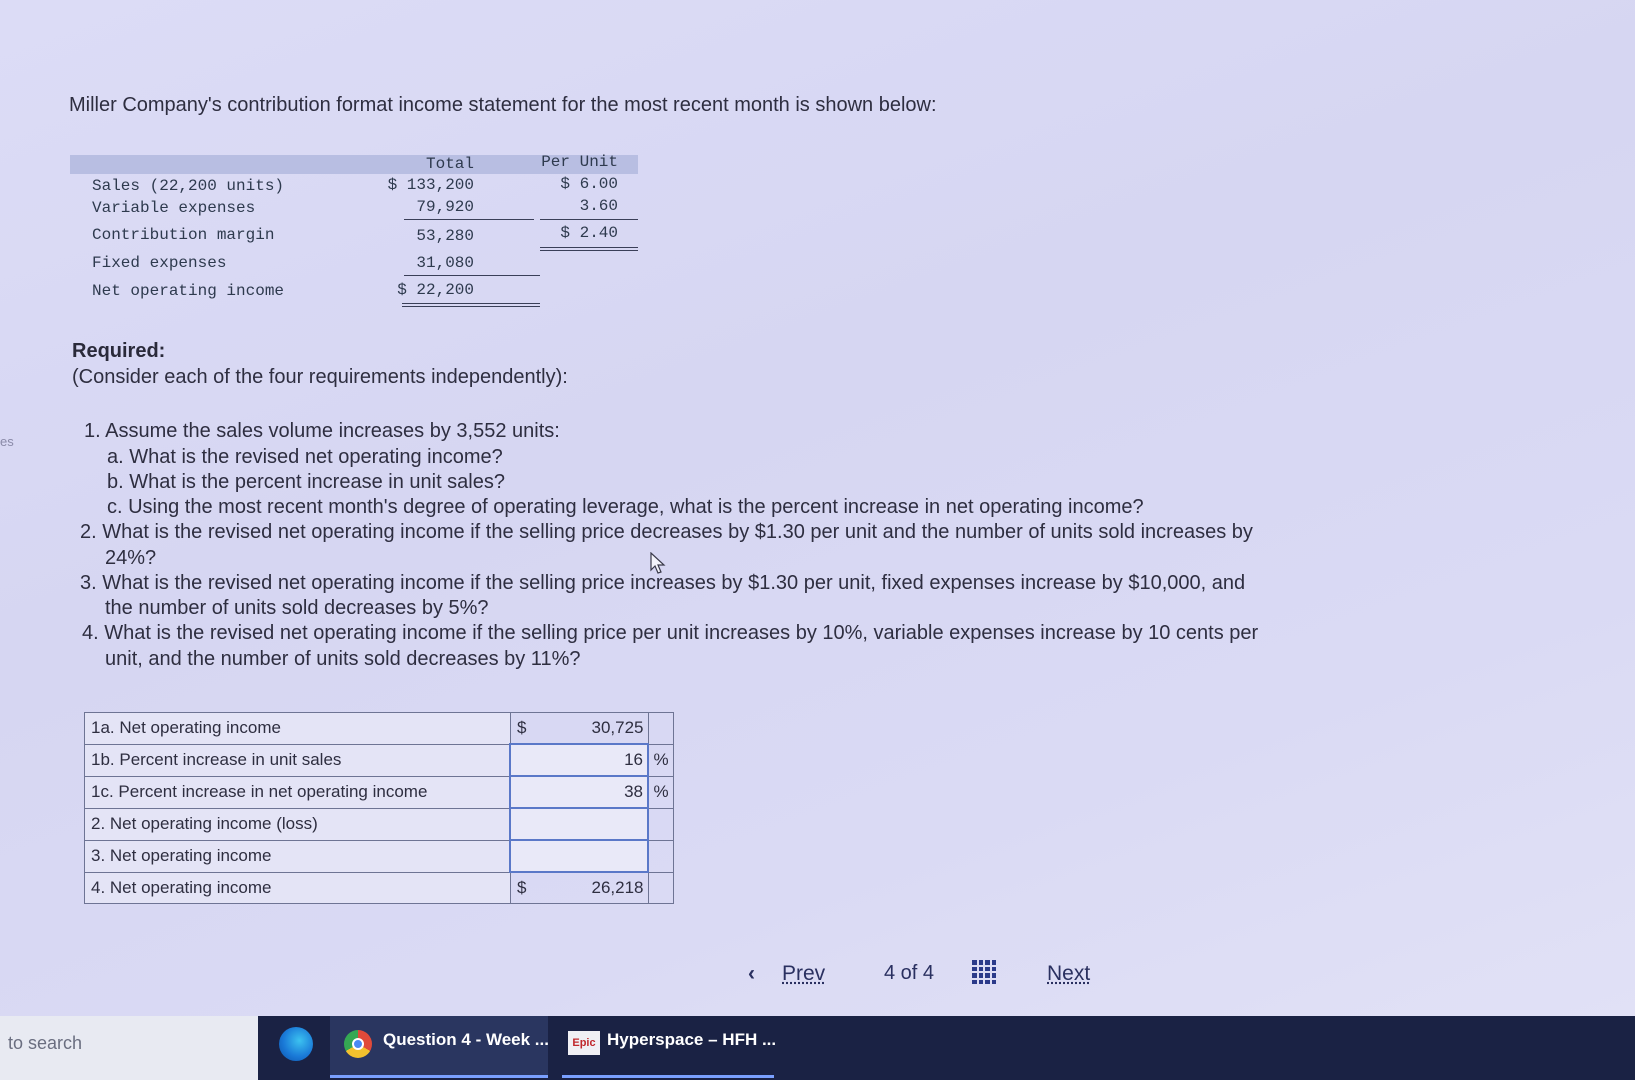  Describe the element at coordinates (591, 792) in the screenshot. I see `answer-input-1c: 38` at that location.